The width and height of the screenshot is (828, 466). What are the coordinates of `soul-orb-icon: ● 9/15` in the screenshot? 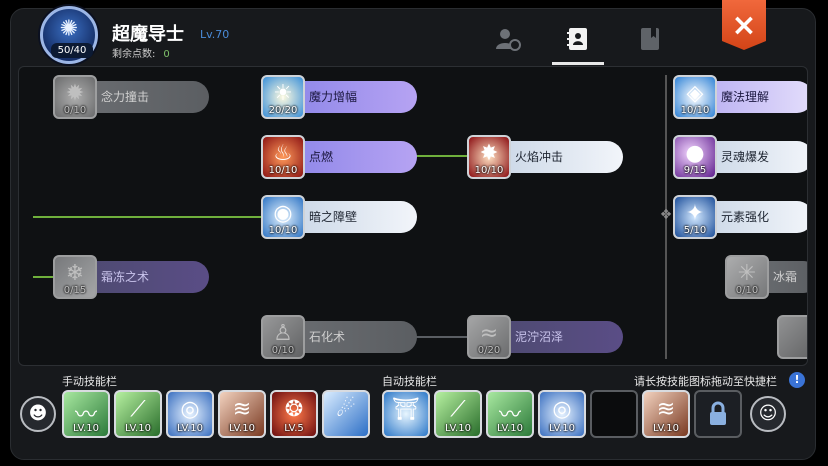 It's located at (695, 157).